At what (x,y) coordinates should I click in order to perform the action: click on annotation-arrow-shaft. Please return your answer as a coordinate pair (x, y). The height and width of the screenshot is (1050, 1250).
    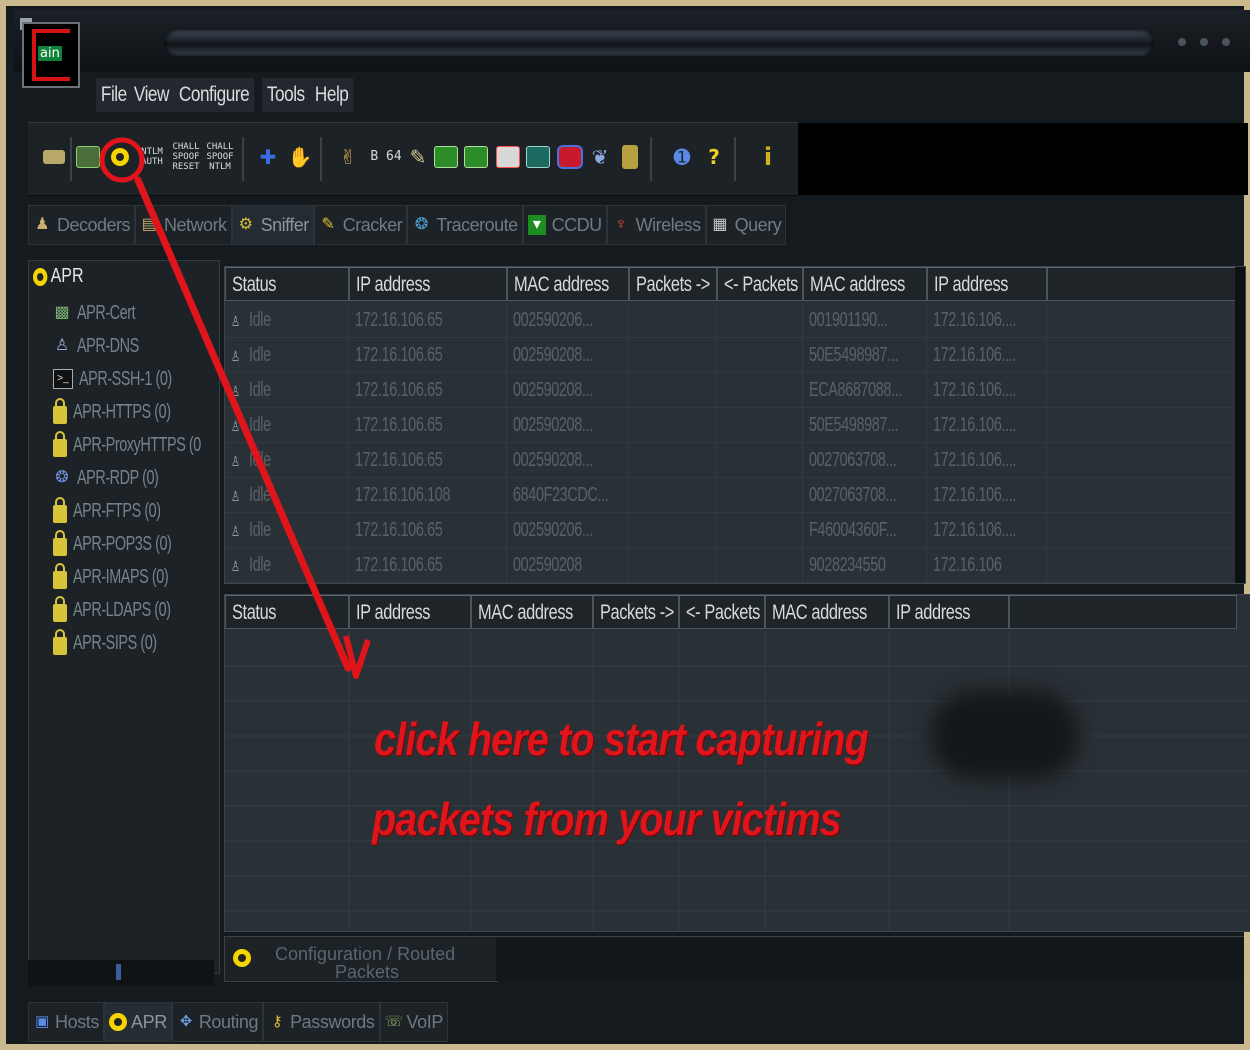
    Looking at the image, I should click on (243, 424).